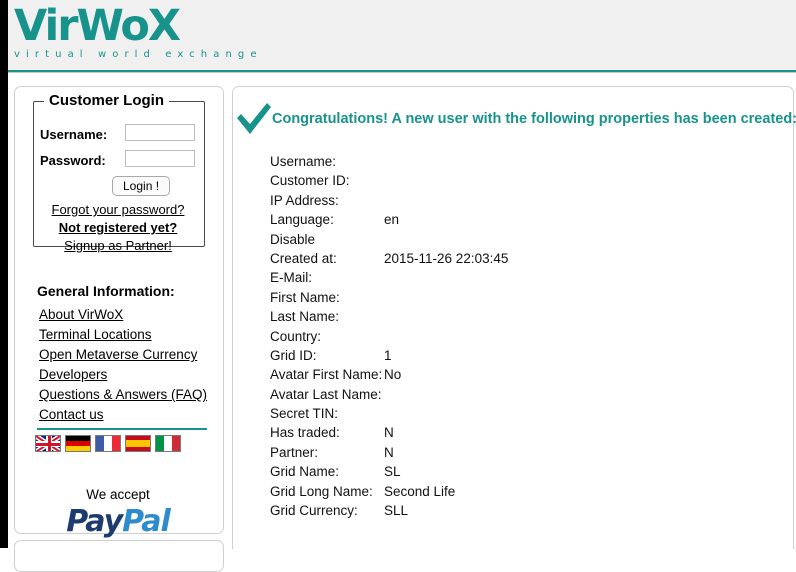  Describe the element at coordinates (97, 26) in the screenshot. I see `logo-wordmark: VirWoX` at that location.